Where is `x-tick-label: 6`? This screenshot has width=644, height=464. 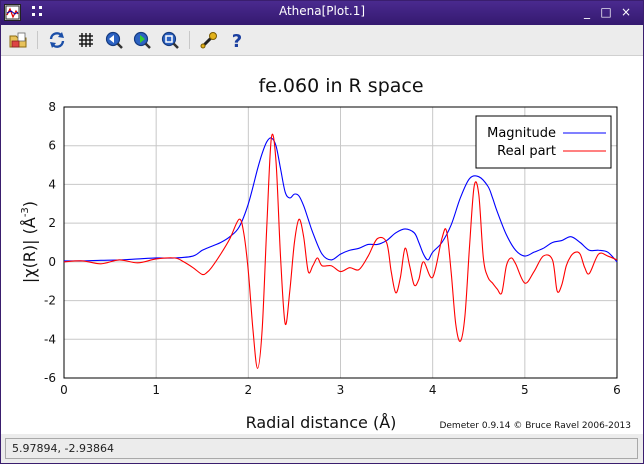
x-tick-label: 6 is located at coordinates (617, 390).